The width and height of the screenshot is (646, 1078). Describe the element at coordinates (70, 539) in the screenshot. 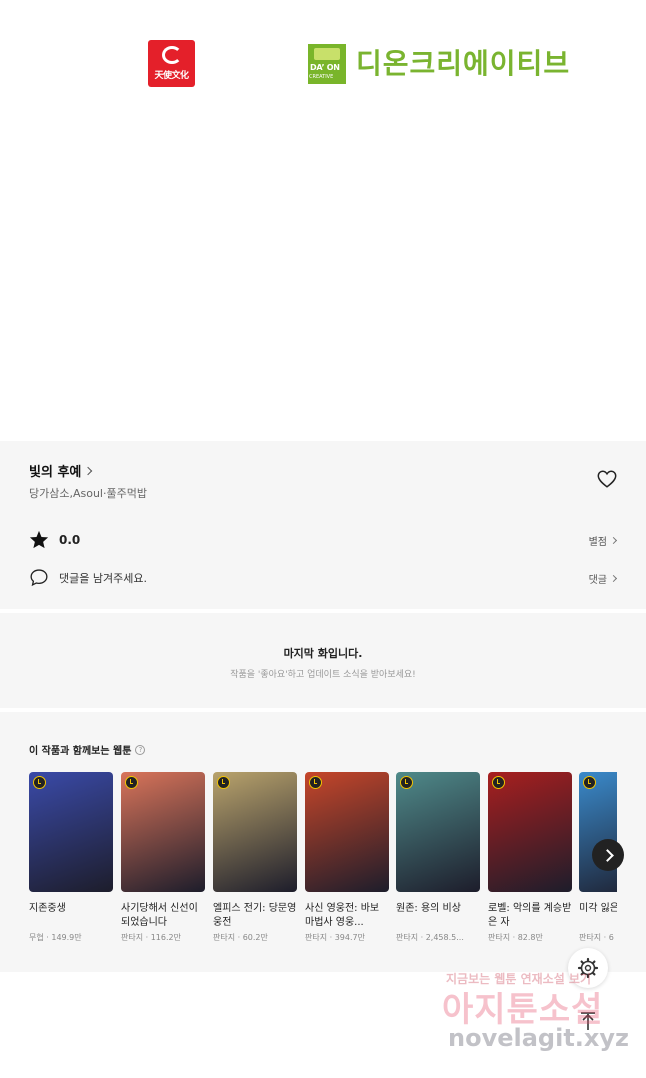

I see `rating-value: 0.0` at that location.